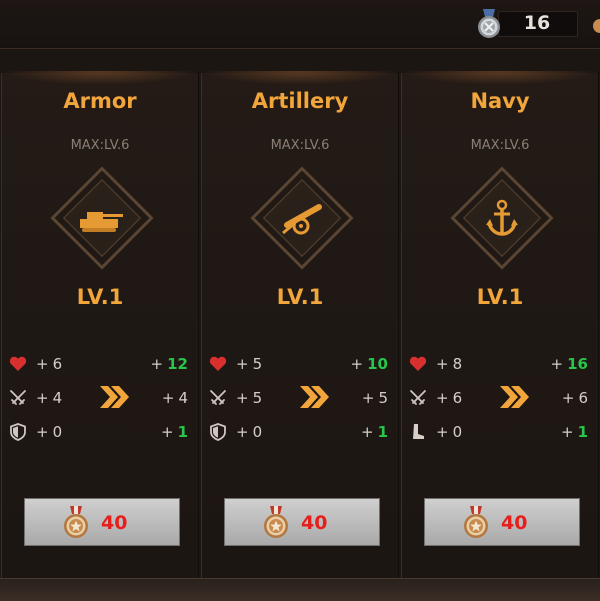 The height and width of the screenshot is (601, 600). Describe the element at coordinates (574, 398) in the screenshot. I see `stat-next: +6` at that location.